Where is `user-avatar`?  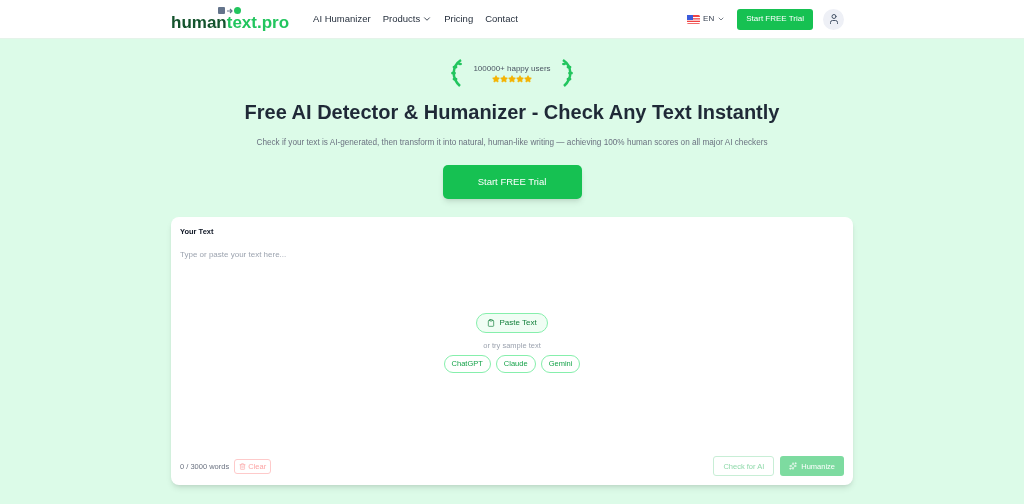
user-avatar is located at coordinates (833, 19).